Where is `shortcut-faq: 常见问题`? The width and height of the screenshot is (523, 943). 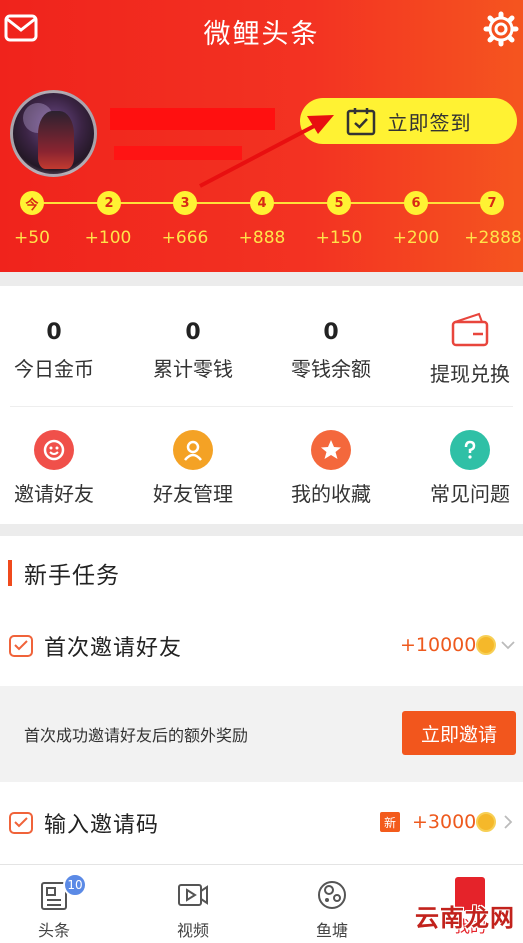 shortcut-faq: 常见问题 is located at coordinates (464, 468).